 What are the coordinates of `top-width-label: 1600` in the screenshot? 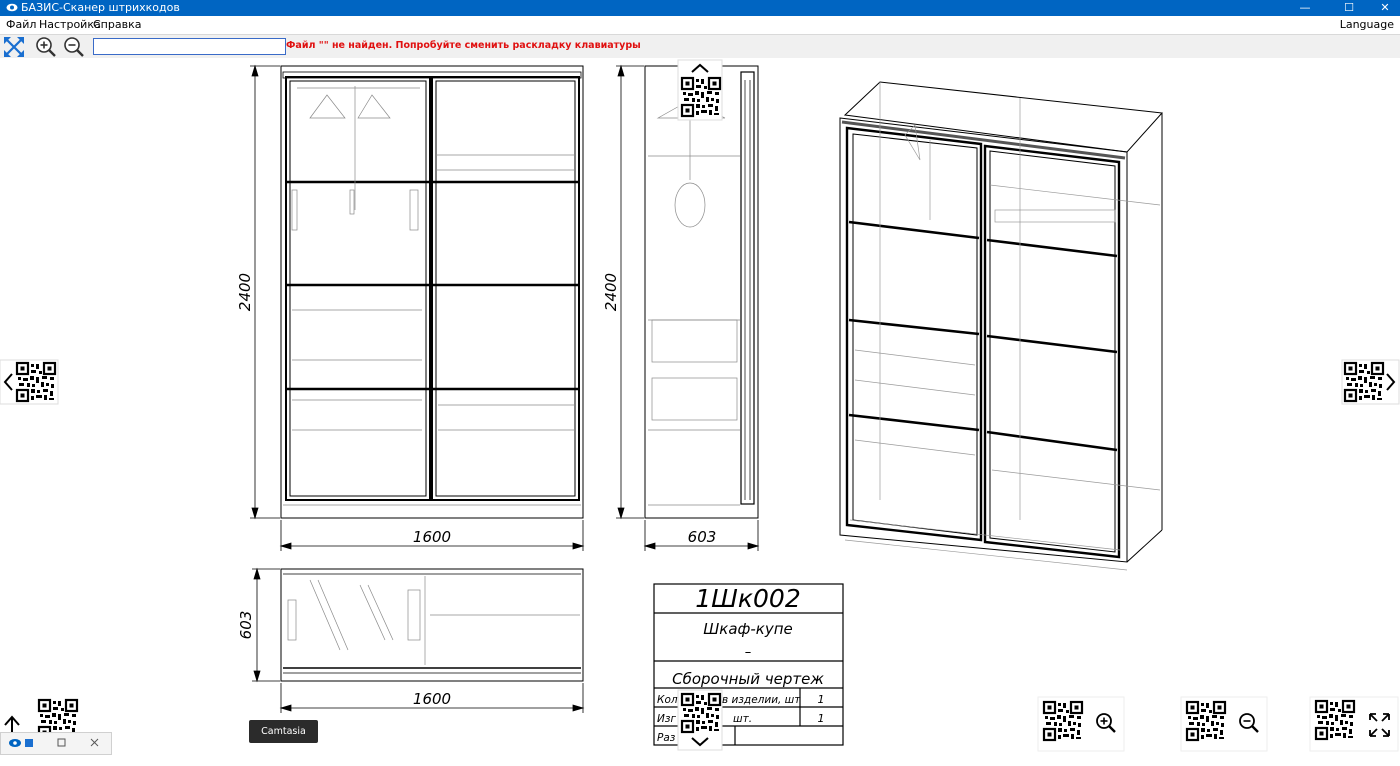 It's located at (432, 699).